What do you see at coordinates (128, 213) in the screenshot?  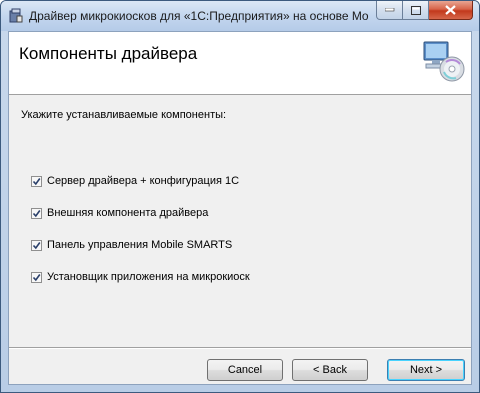 I see `component-label: Внешняя компонента драйвера` at bounding box center [128, 213].